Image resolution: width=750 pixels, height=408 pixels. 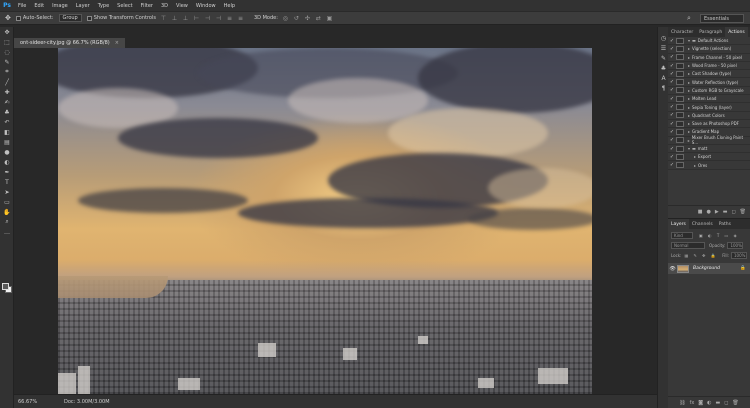 What do you see at coordinates (147, 6) in the screenshot?
I see `menu-filter: Filter` at bounding box center [147, 6].